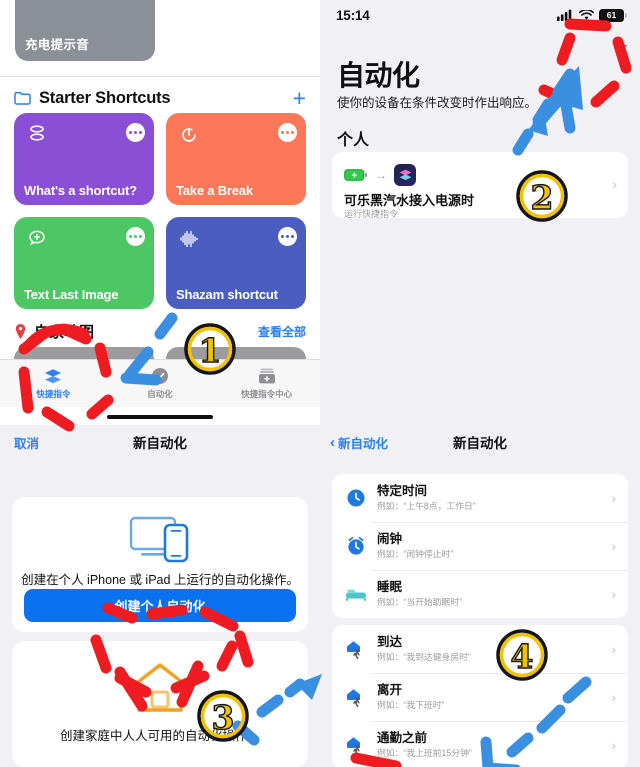  Describe the element at coordinates (353, 140) in the screenshot. I see `section-label-personal: 个人` at that location.